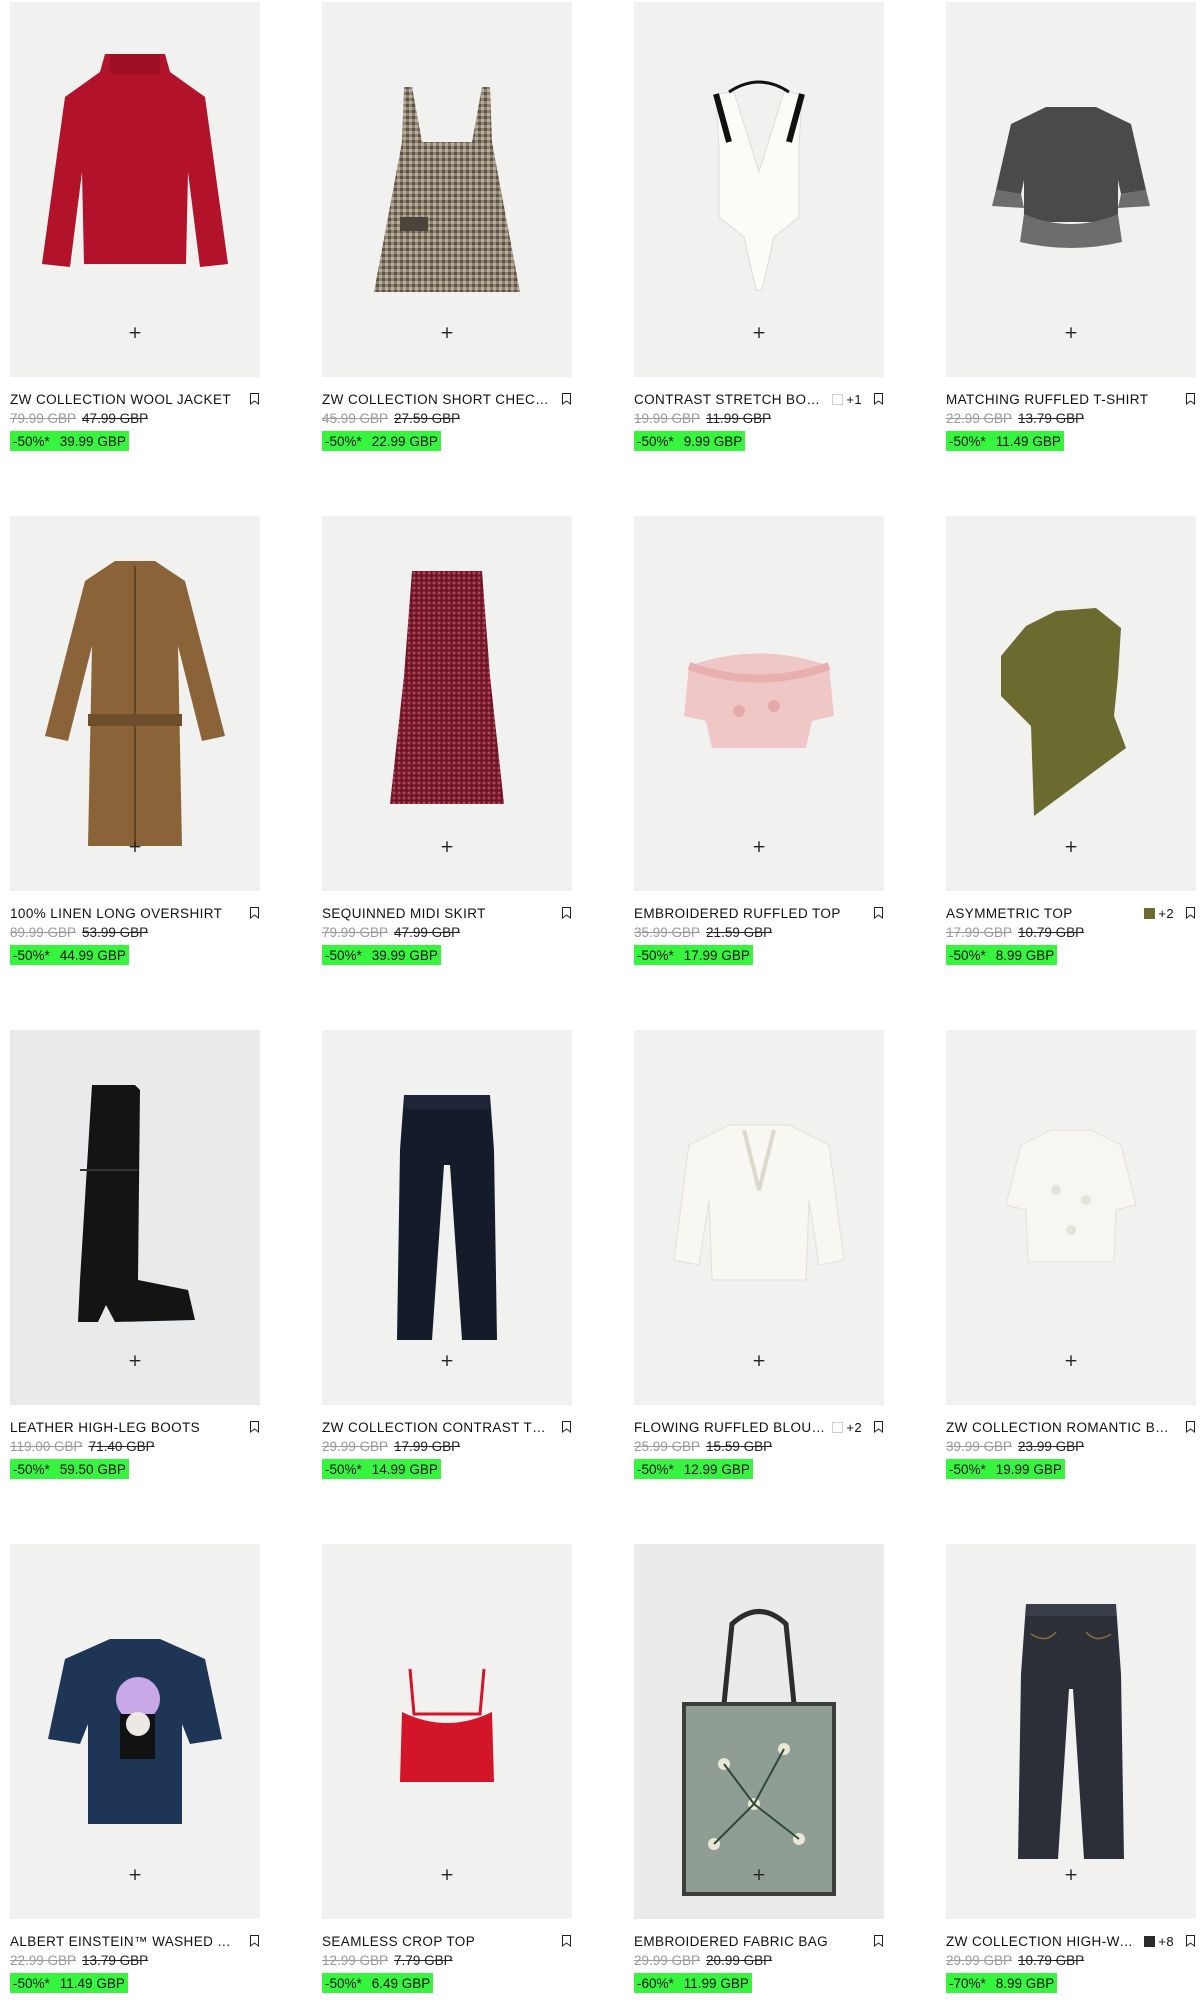  What do you see at coordinates (730, 399) in the screenshot?
I see `product-name: CONTRAST STRETCH BODYSUIT` at bounding box center [730, 399].